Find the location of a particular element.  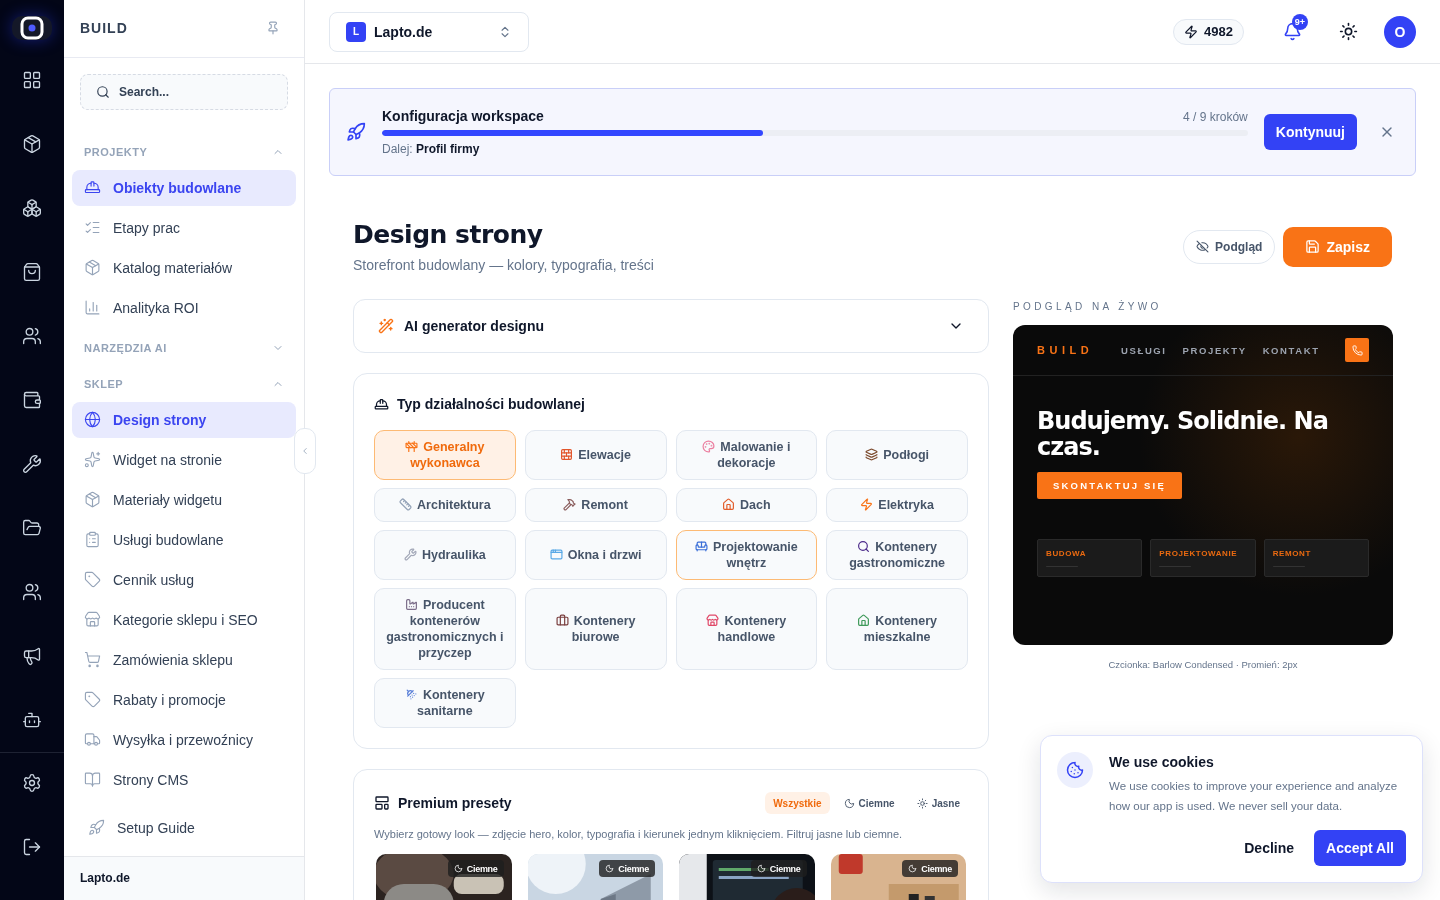

phone-icon is located at coordinates (1357, 350).